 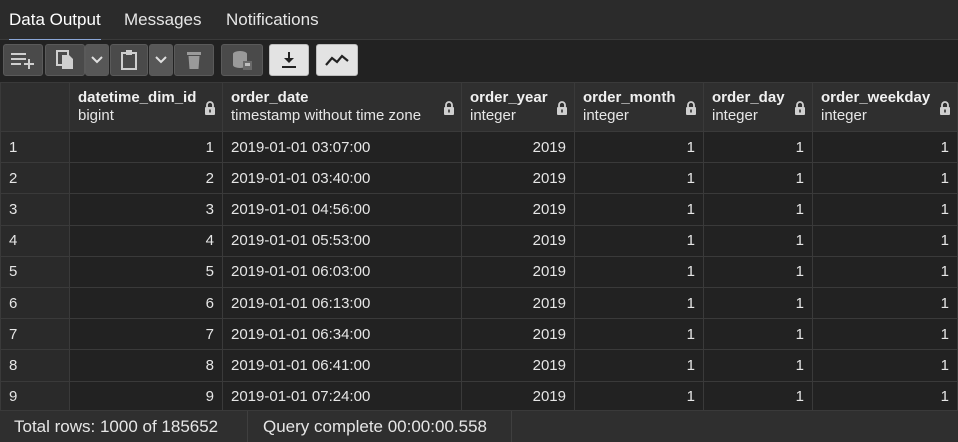 I want to click on table-cell: 6, so click(x=146, y=303).